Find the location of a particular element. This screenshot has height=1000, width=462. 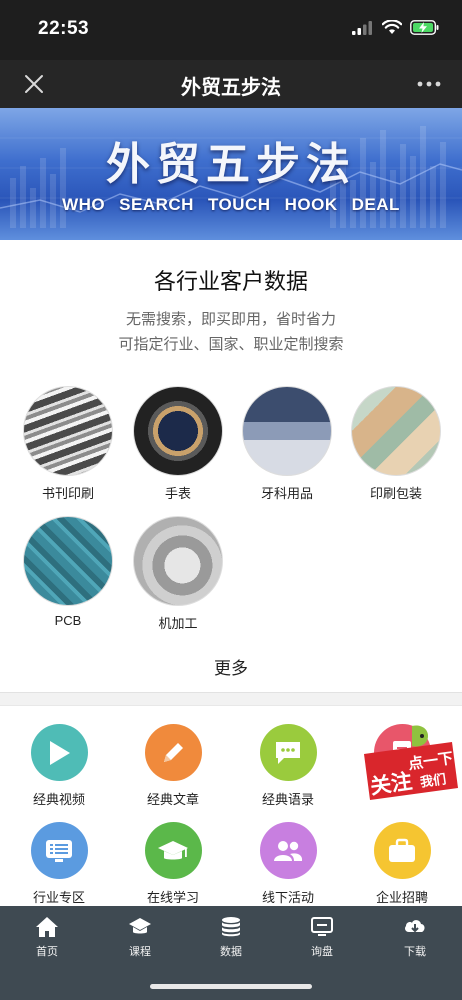

industry-item-dental-supplies: 牙科用品 is located at coordinates (287, 444).